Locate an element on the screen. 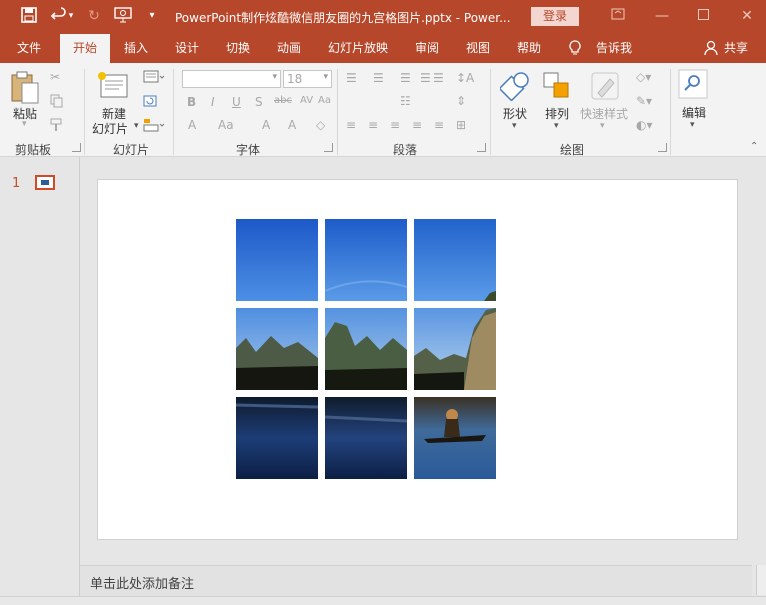  arrange-dropdown-icon: ▾ is located at coordinates (556, 126).